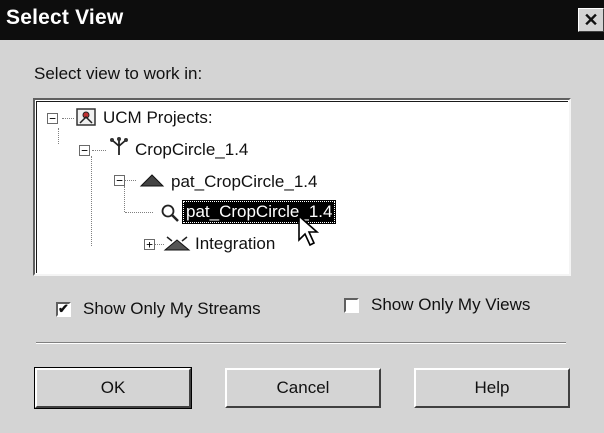 The image size is (604, 433). What do you see at coordinates (119, 180) in the screenshot?
I see `collapse-toggle-stream: −` at bounding box center [119, 180].